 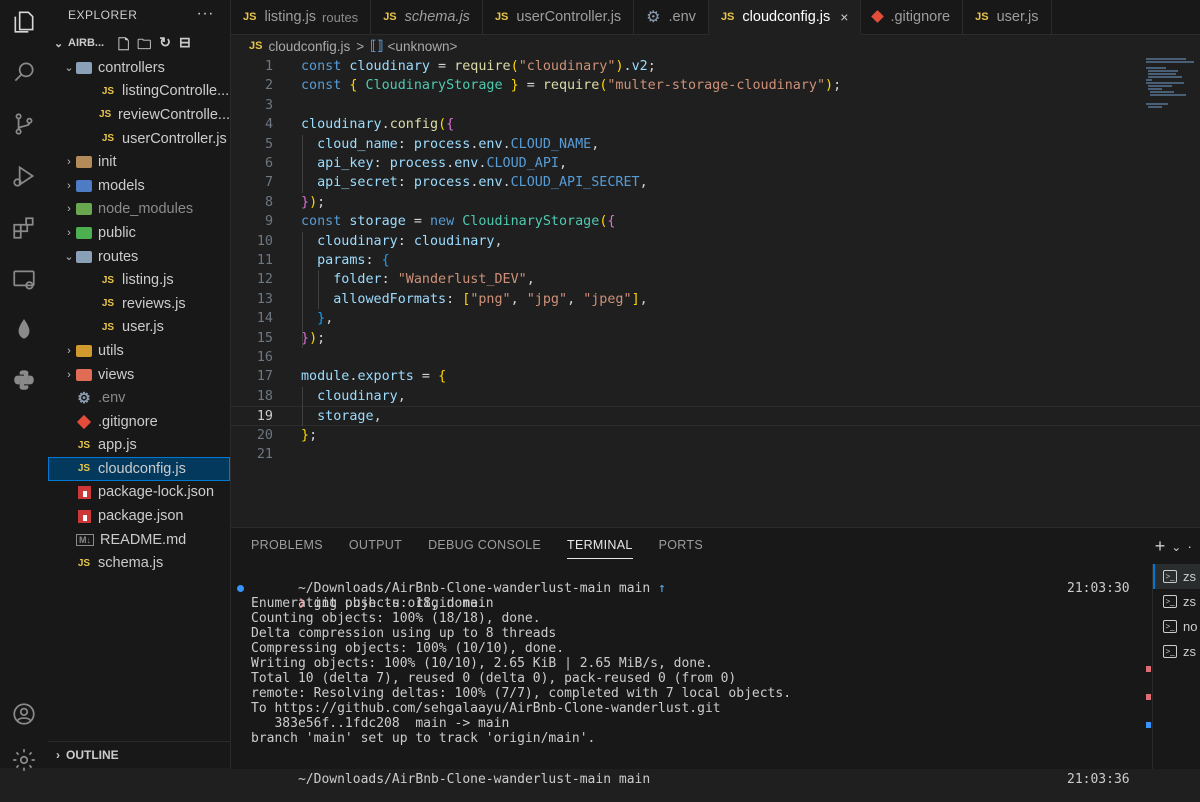 What do you see at coordinates (715, 376) in the screenshot?
I see `code-line: 17 module.exports = {` at bounding box center [715, 376].